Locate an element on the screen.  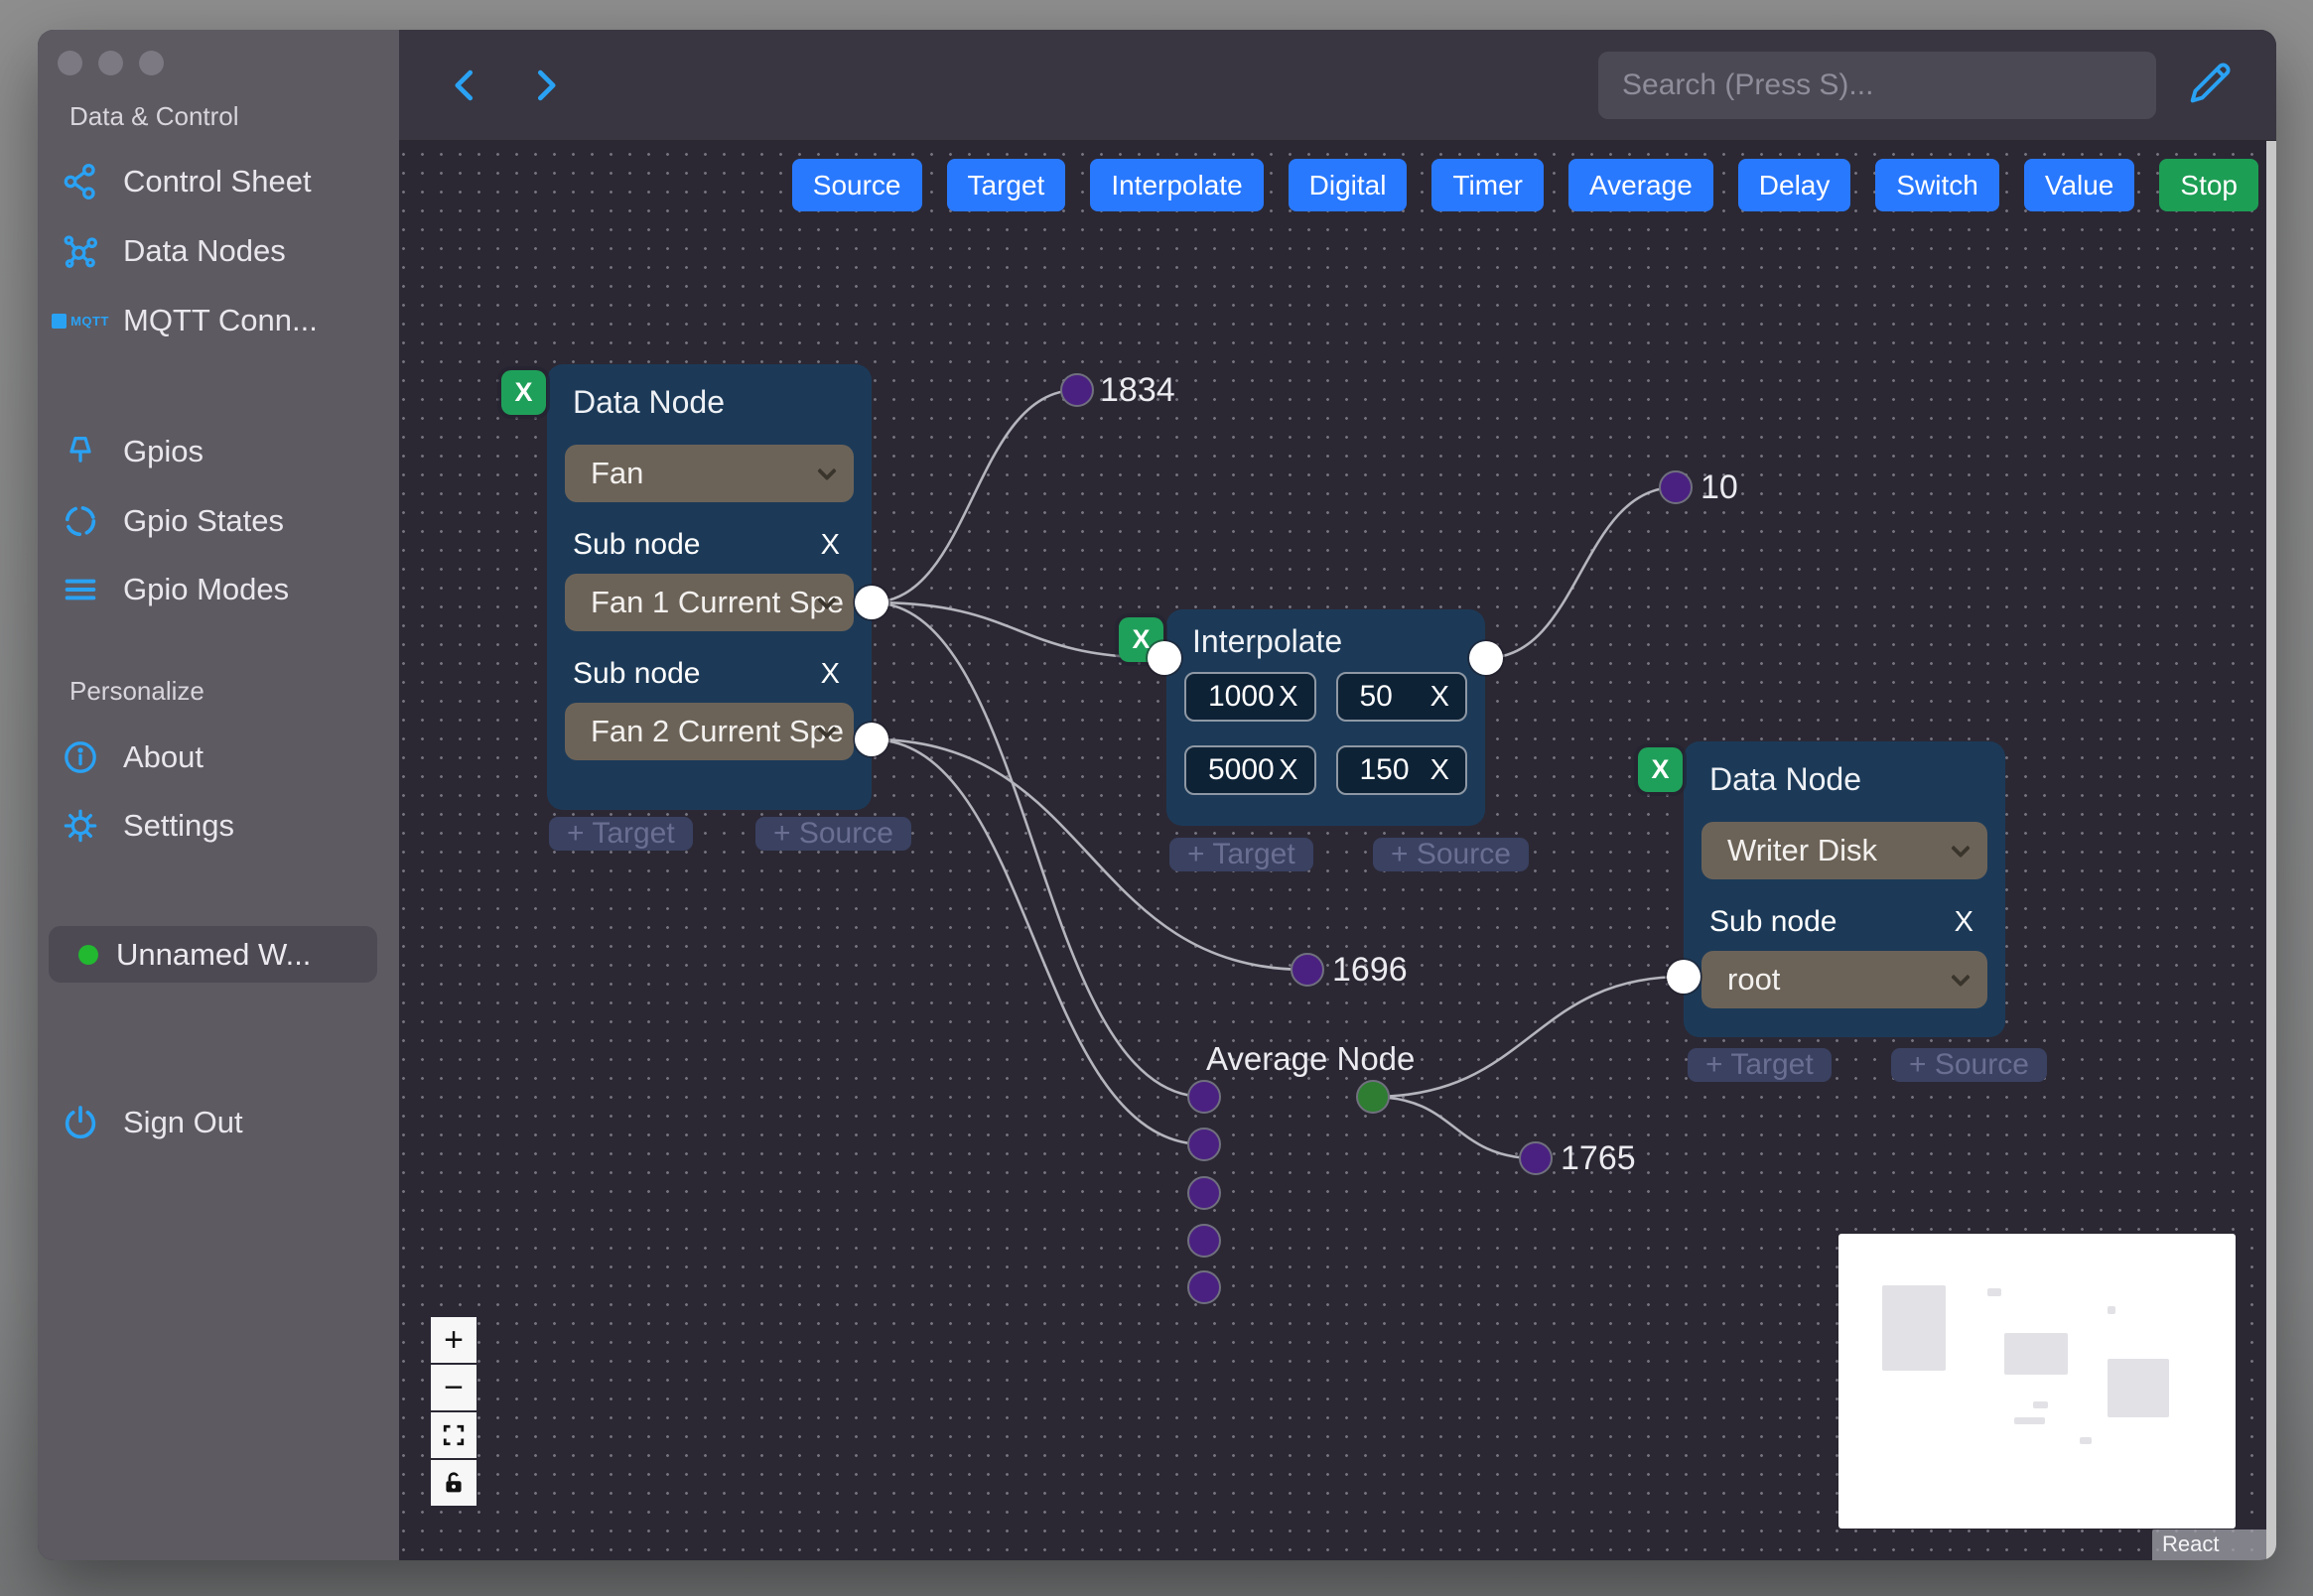
add-switch-node-button: Switch is located at coordinates (1937, 185).